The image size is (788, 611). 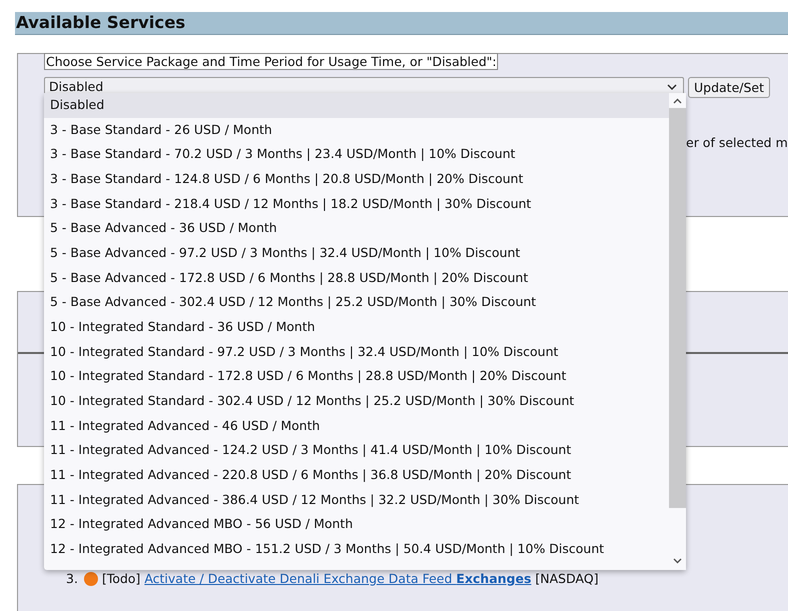 What do you see at coordinates (356, 500) in the screenshot?
I see `dropdown-option: 11 - Integrated Advanced - 386.4 USD / 12 Months | 32.2 USD/Month | 30% Discount` at bounding box center [356, 500].